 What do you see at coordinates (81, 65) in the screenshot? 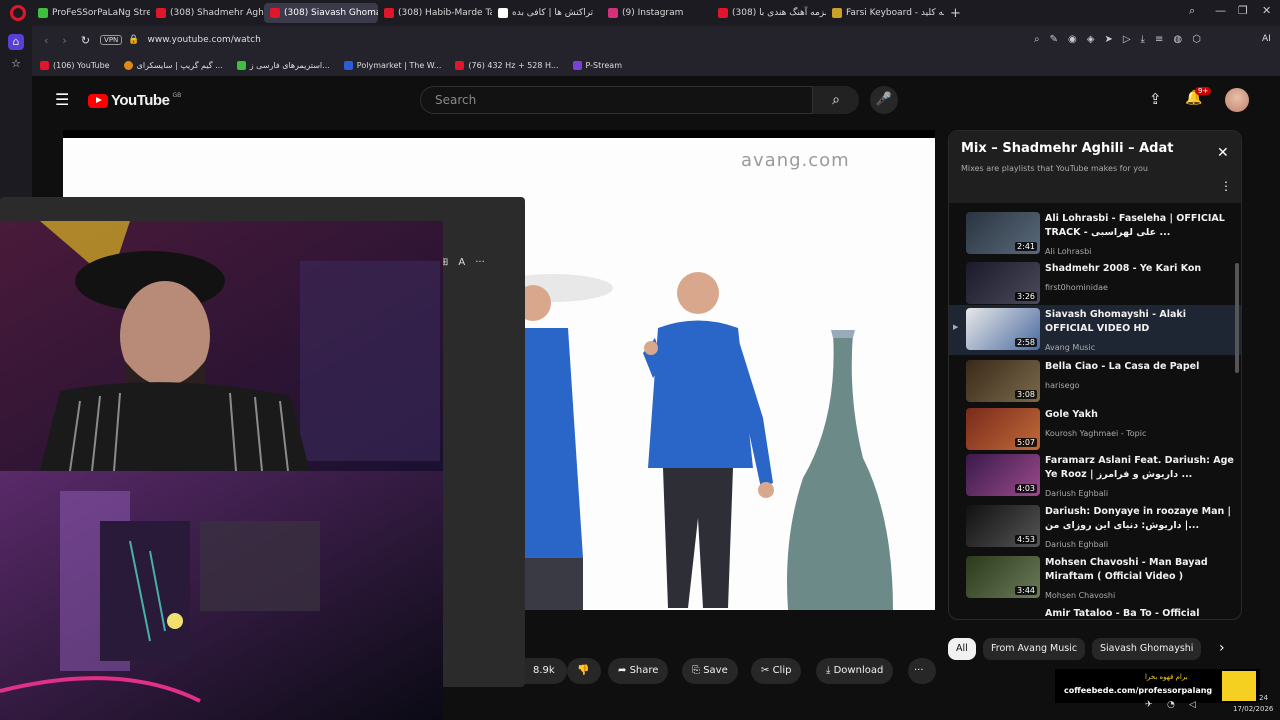
I see `bookmark-label: (106) YouTube` at bounding box center [81, 65].